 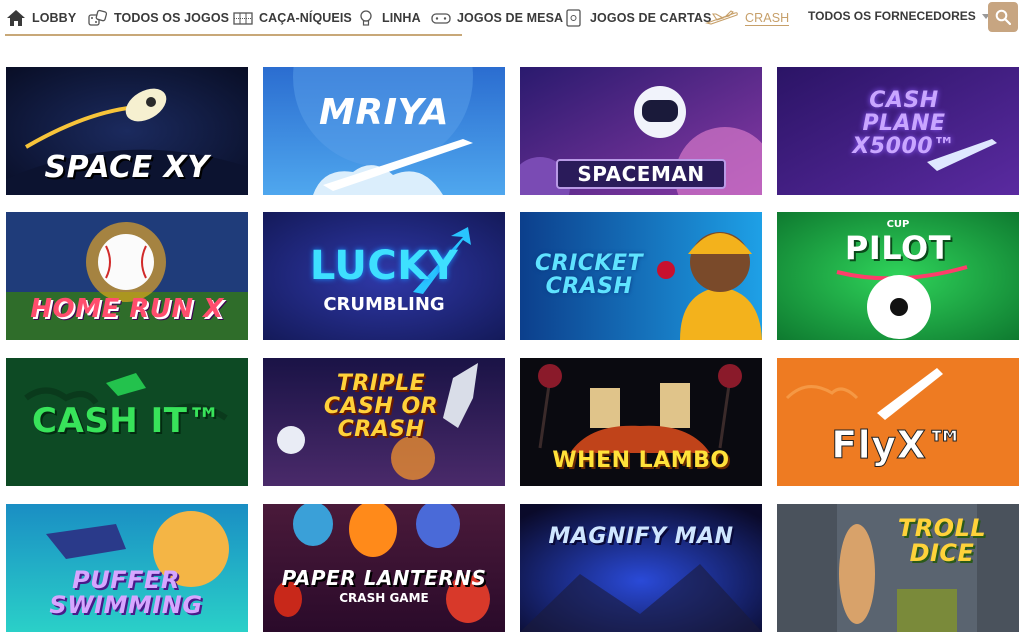 I want to click on game-subtitle: CRUMBLING, so click(x=384, y=304).